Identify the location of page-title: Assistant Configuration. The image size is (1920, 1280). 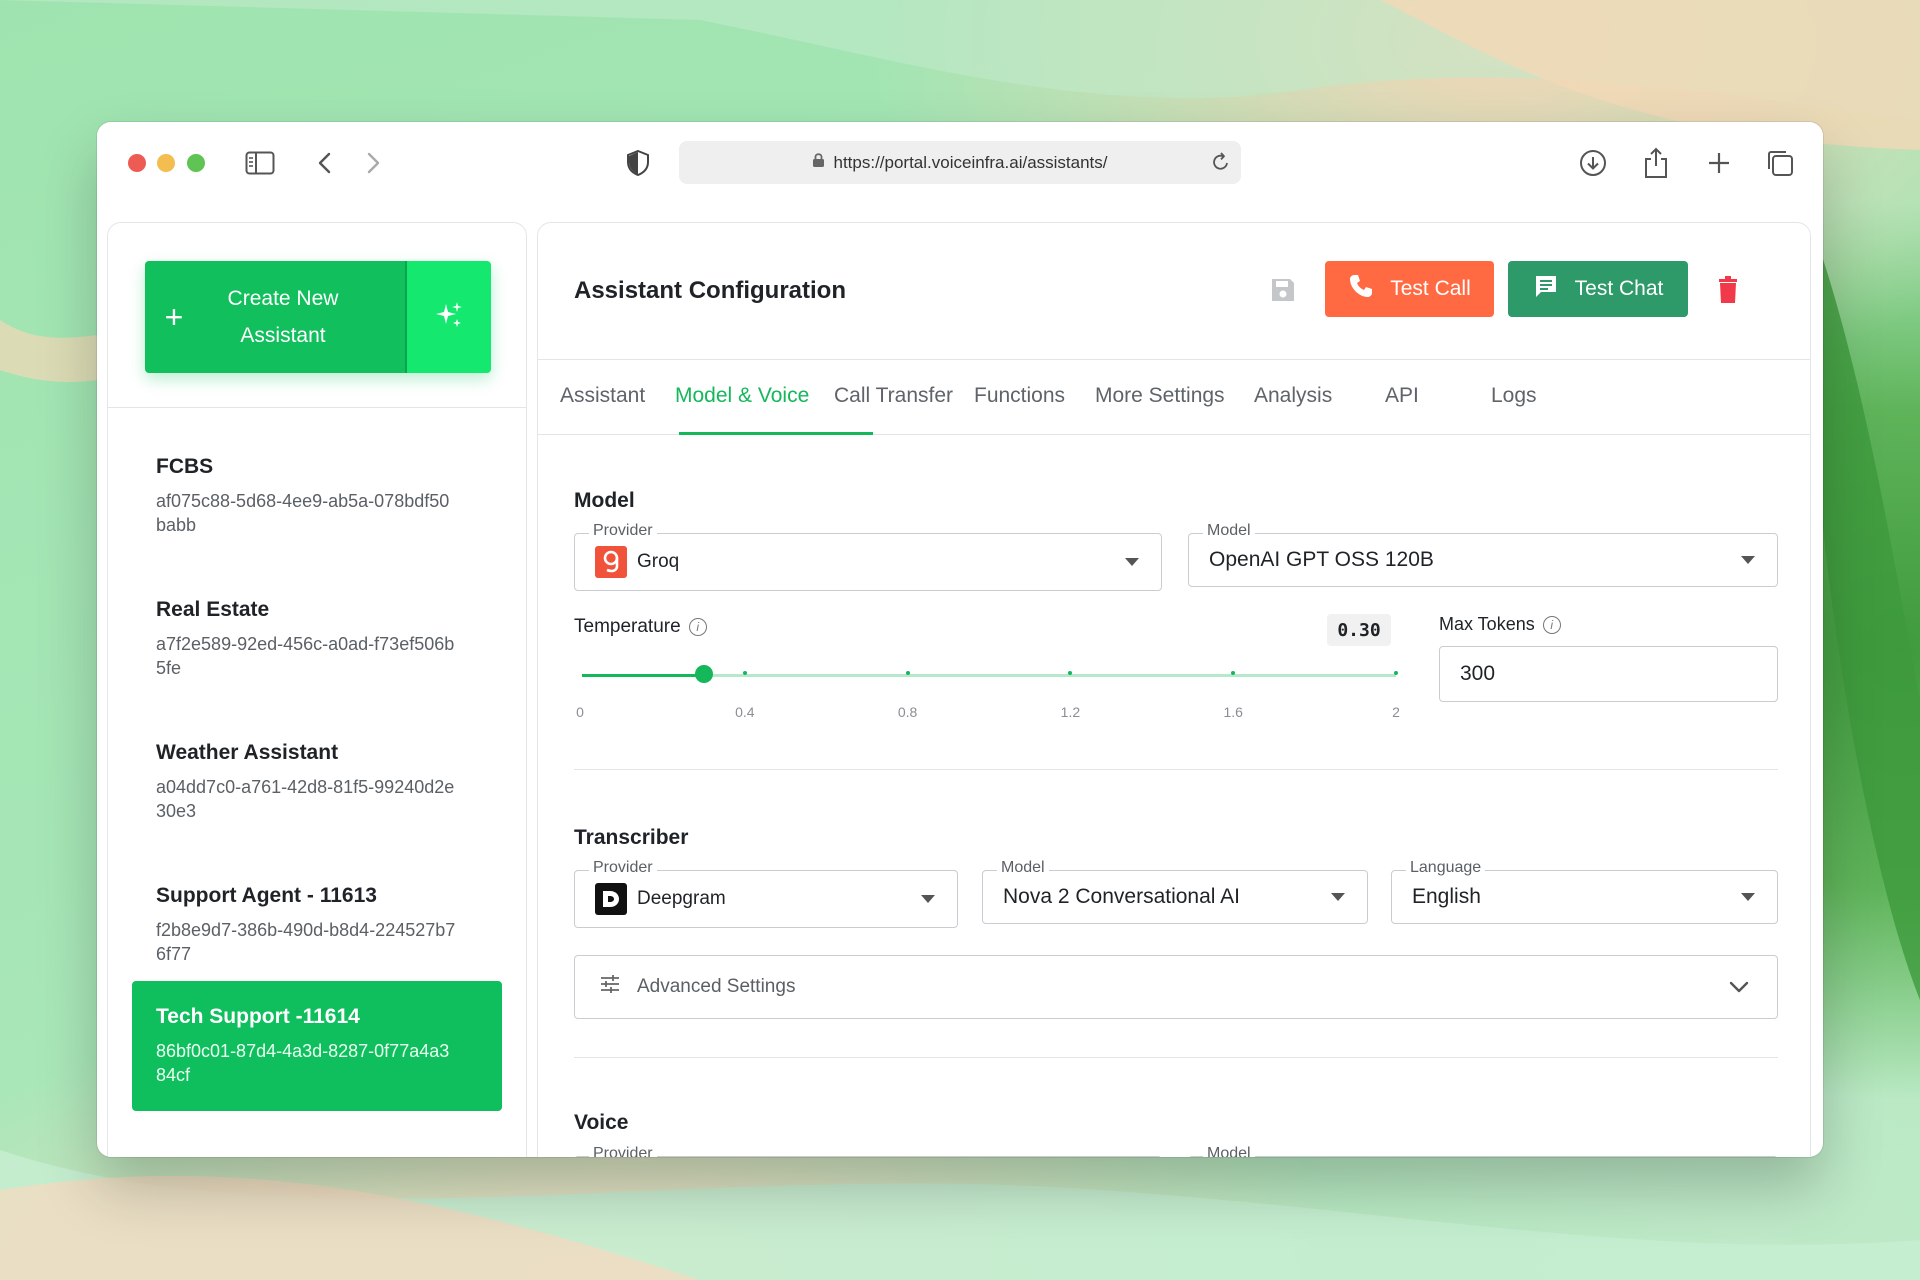
(710, 290).